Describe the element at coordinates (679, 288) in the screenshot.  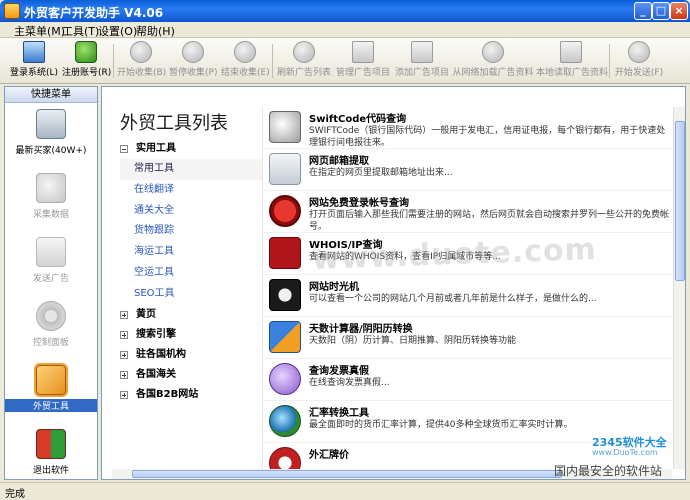
I see `vertical-scrollbar` at that location.